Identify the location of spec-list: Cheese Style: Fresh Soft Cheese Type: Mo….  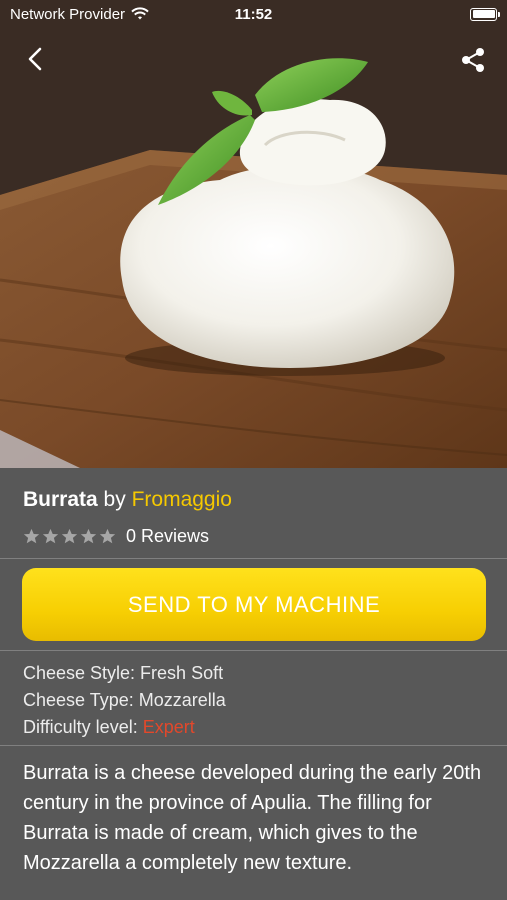
(124, 700).